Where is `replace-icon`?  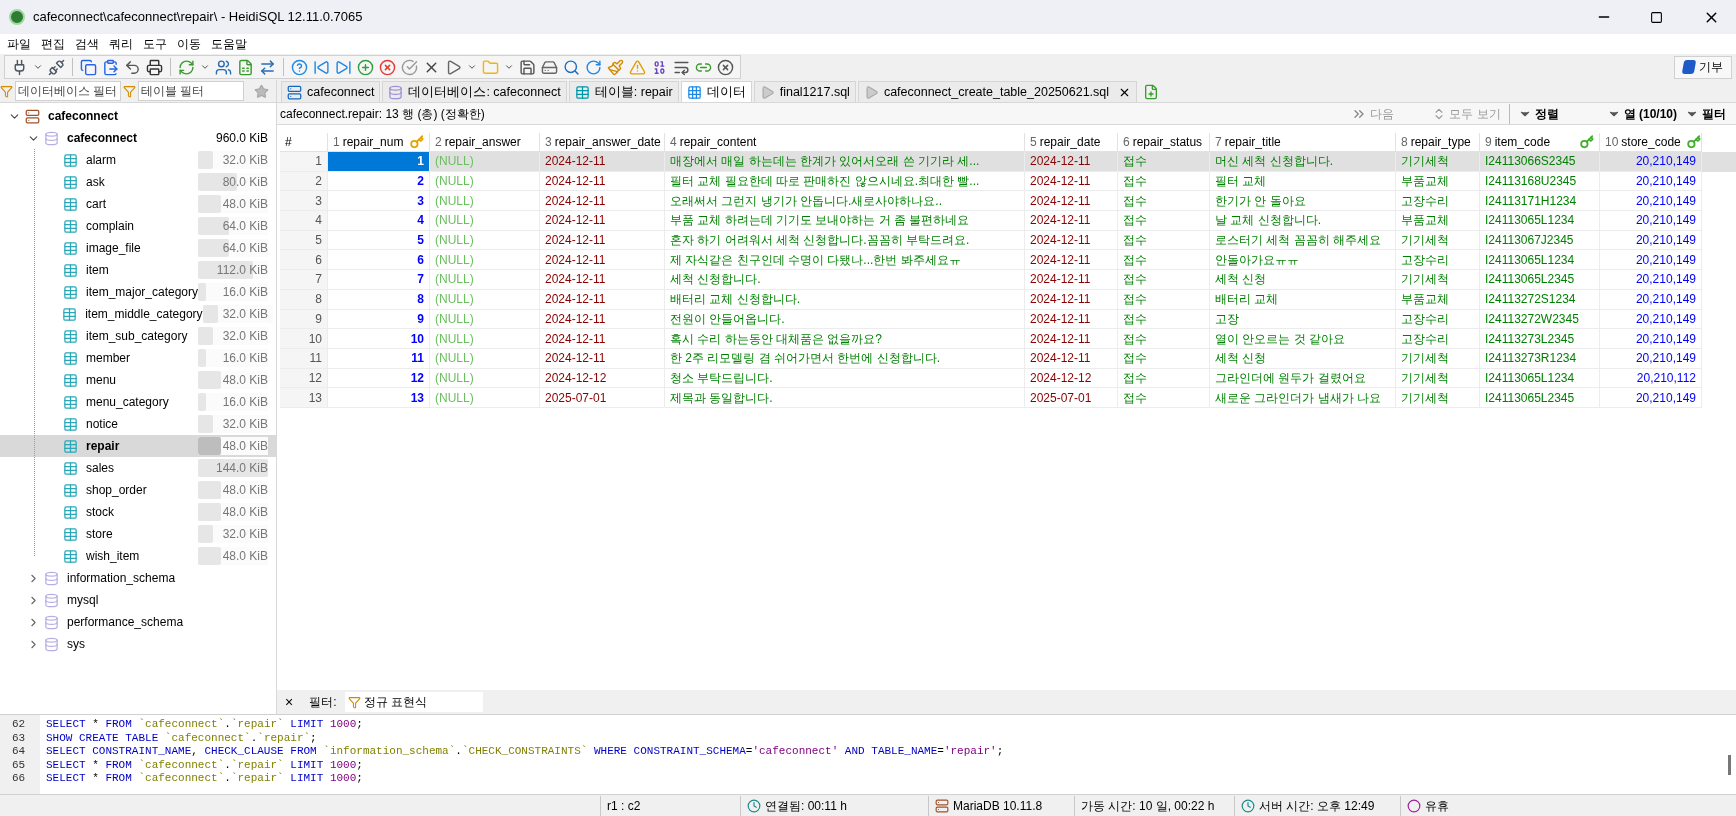
replace-icon is located at coordinates (593, 67).